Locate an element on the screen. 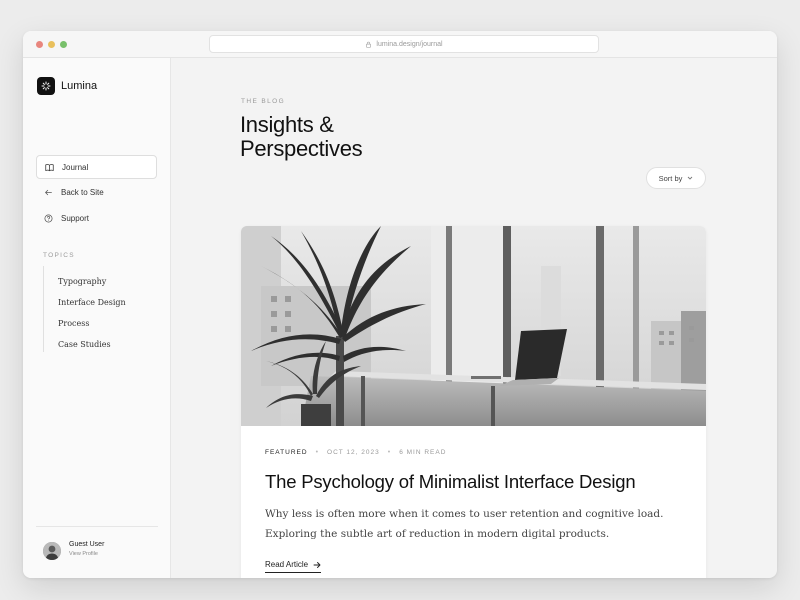 The image size is (800, 600). book-open-icon is located at coordinates (49, 167).